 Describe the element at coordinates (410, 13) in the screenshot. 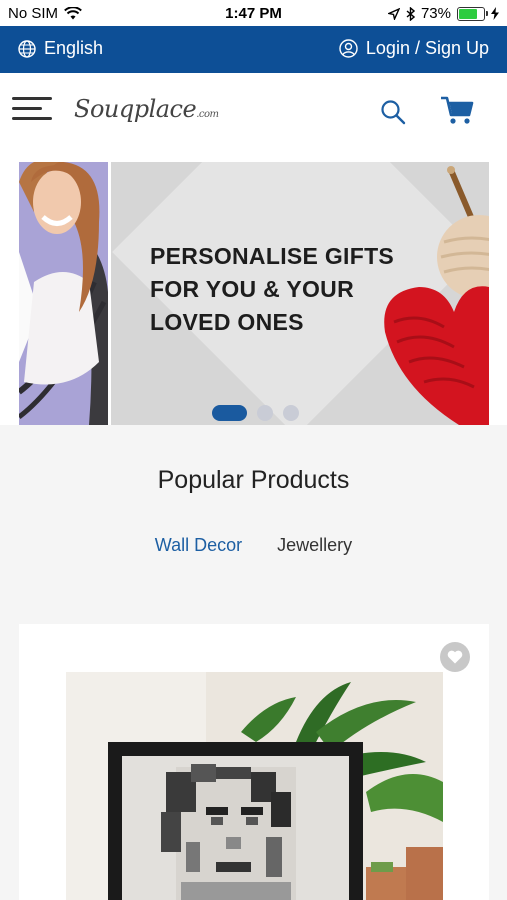

I see `bluetooth-icon` at that location.